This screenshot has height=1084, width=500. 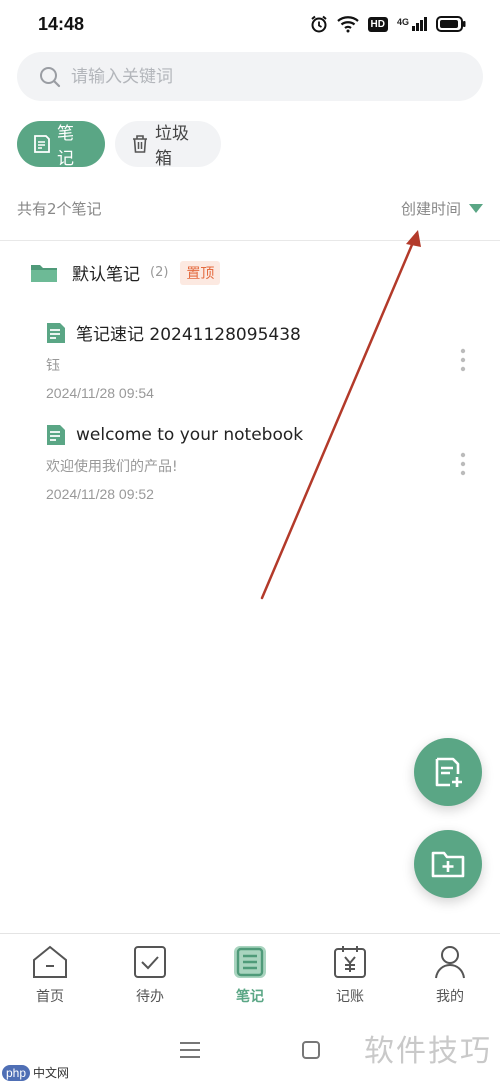 What do you see at coordinates (250, 997) in the screenshot?
I see `nav-label: 笔记` at bounding box center [250, 997].